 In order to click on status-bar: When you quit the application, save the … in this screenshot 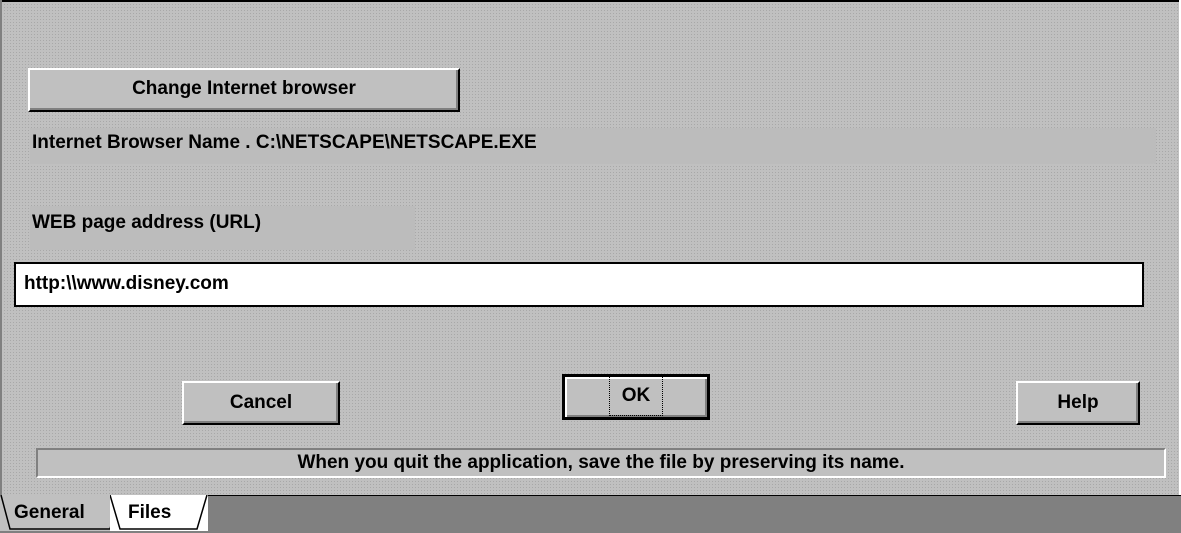, I will do `click(601, 463)`.